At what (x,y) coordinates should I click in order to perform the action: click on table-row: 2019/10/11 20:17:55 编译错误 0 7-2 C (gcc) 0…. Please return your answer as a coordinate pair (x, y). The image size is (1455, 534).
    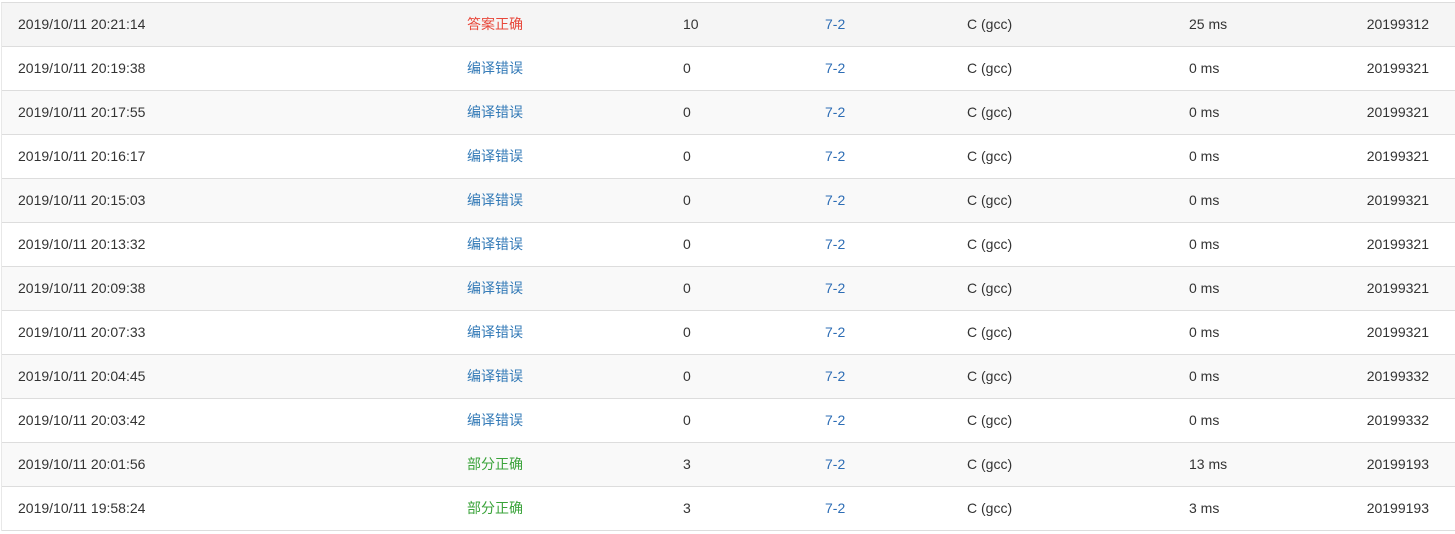
    Looking at the image, I should click on (728, 113).